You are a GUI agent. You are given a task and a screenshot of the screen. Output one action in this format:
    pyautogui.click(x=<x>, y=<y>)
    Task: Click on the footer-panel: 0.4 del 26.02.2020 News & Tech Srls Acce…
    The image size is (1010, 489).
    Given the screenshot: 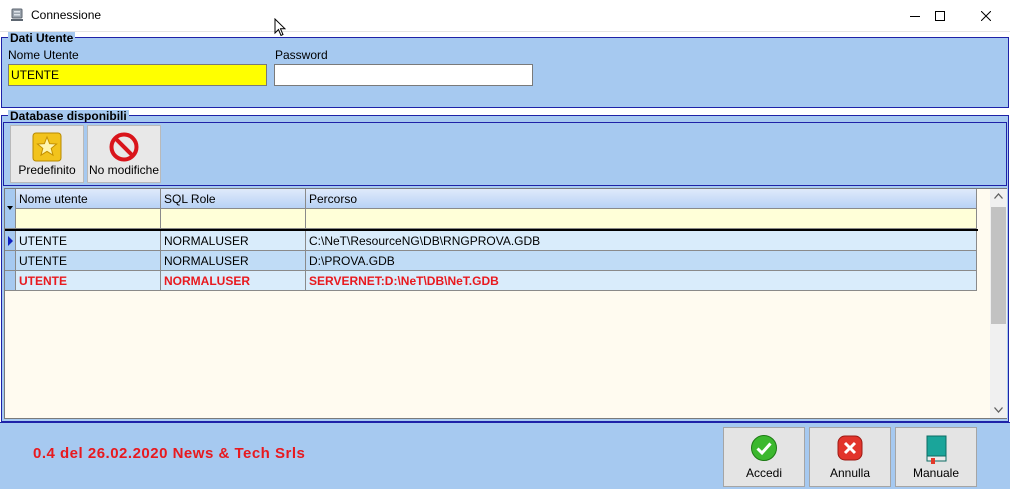 What is the action you would take?
    pyautogui.click(x=505, y=455)
    